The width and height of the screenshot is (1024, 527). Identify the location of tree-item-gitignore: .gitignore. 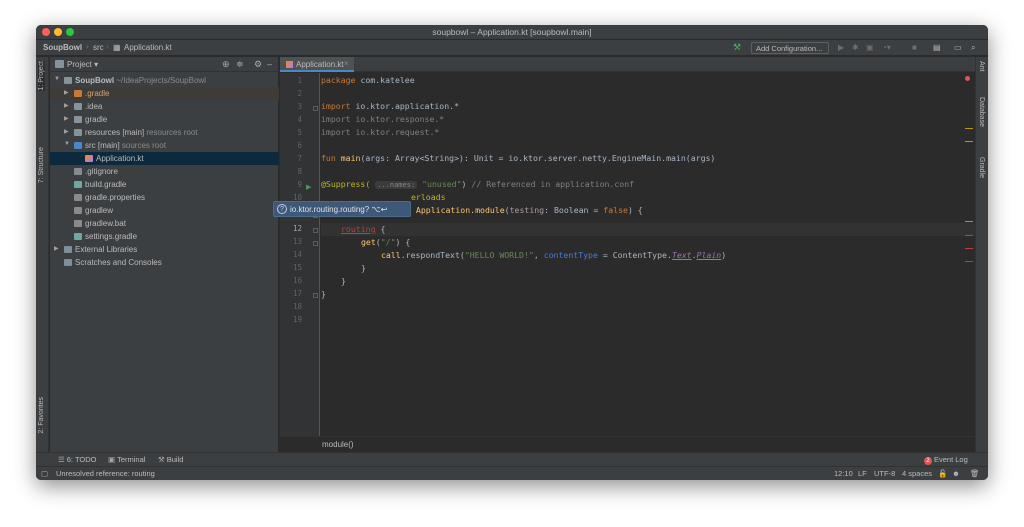
(164, 171).